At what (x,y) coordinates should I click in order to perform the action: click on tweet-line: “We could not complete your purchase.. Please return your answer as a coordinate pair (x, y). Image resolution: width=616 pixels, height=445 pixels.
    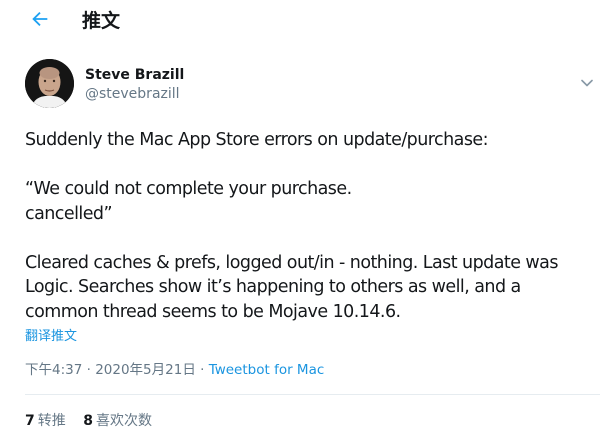
    Looking at the image, I should click on (188, 189).